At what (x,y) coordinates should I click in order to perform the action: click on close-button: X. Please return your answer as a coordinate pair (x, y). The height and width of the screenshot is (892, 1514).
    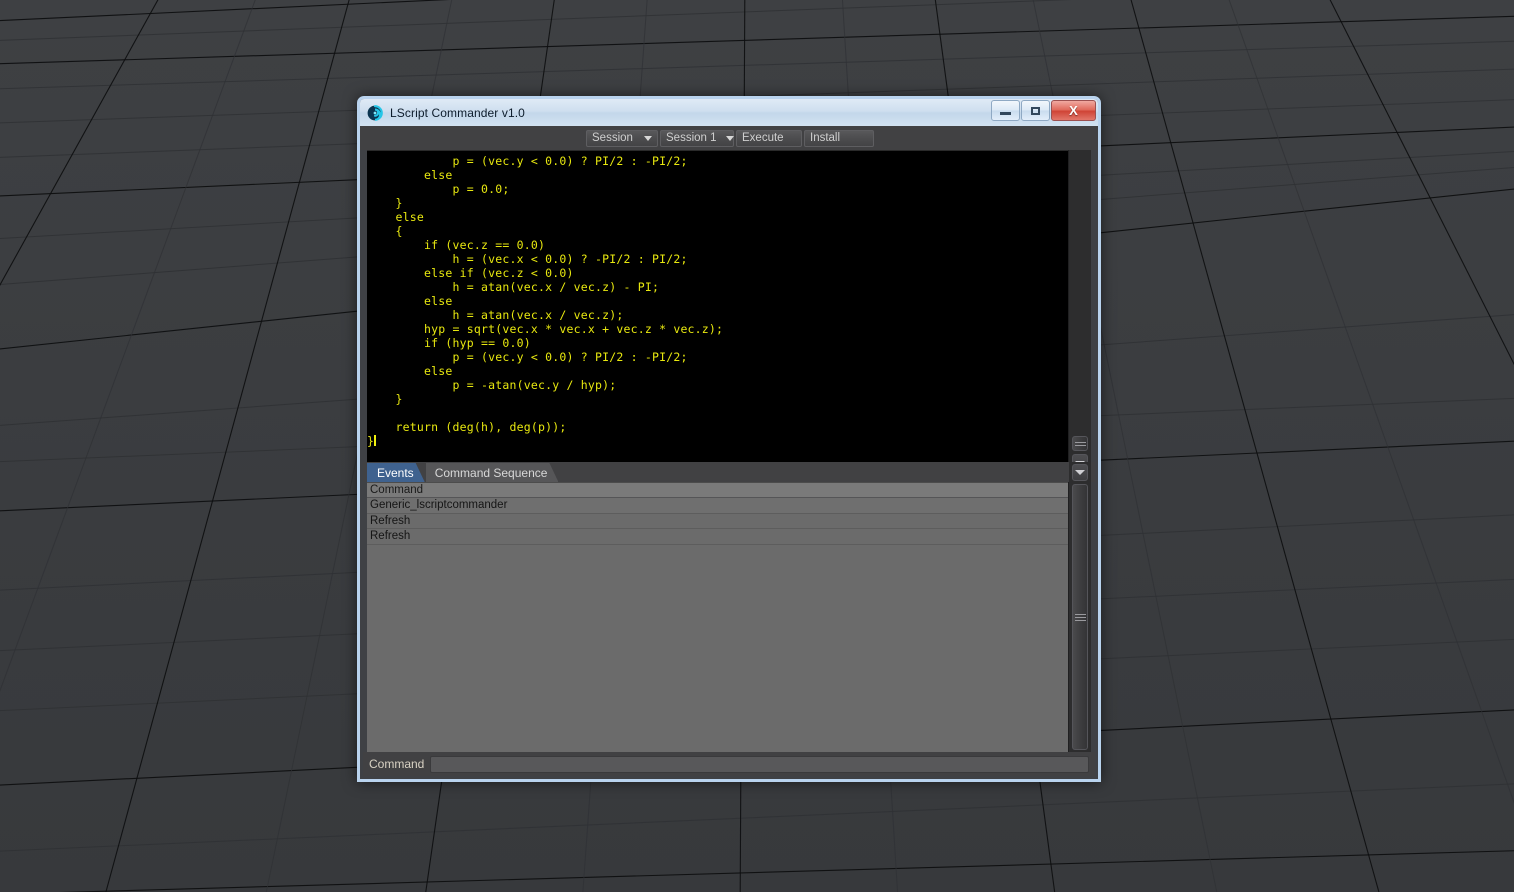
    Looking at the image, I should click on (1073, 110).